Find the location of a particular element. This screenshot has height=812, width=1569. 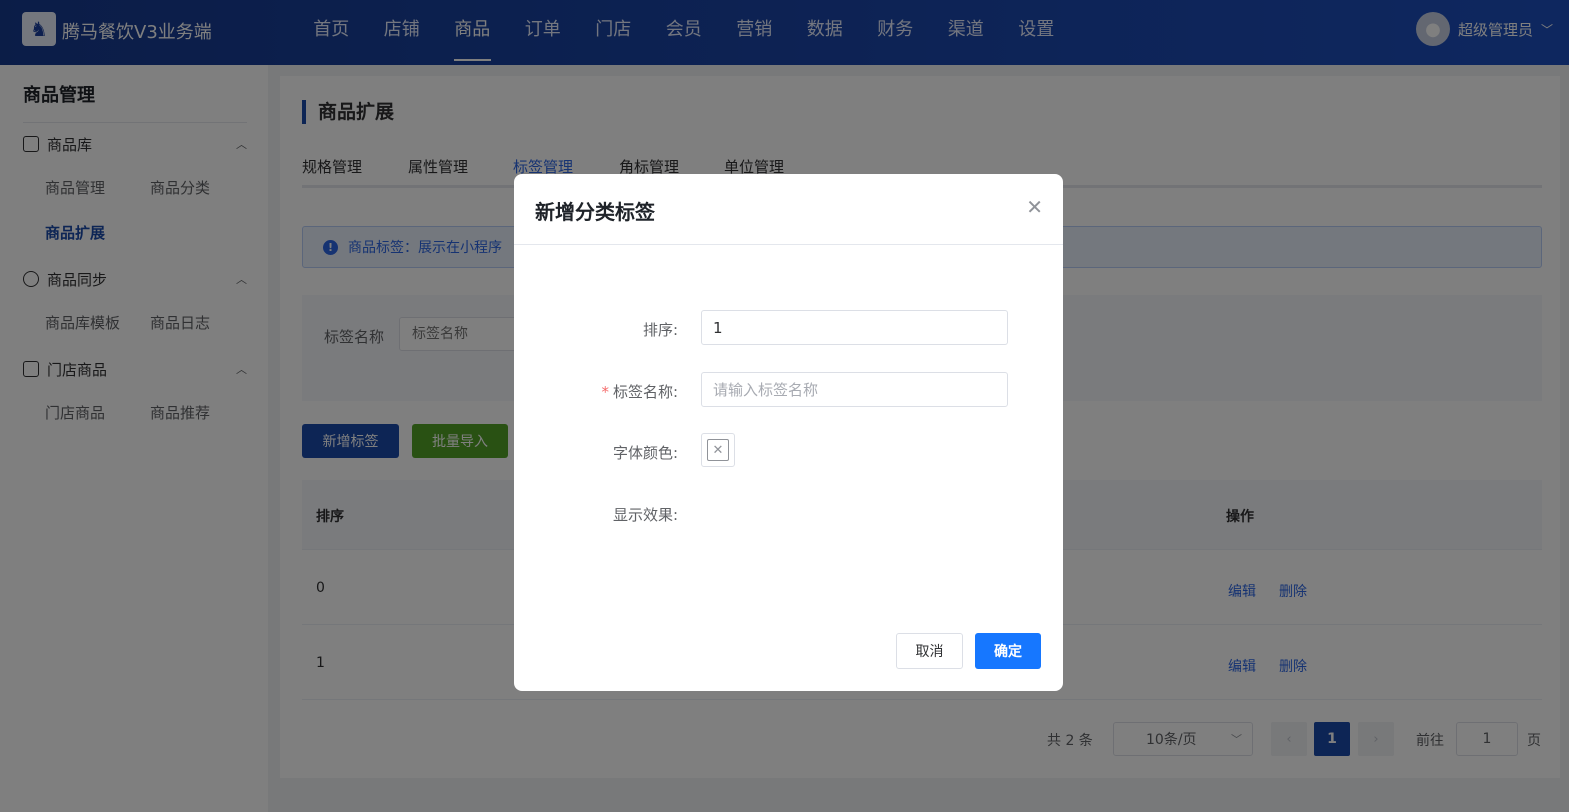

preview-label: 显示效果: is located at coordinates (645, 515).